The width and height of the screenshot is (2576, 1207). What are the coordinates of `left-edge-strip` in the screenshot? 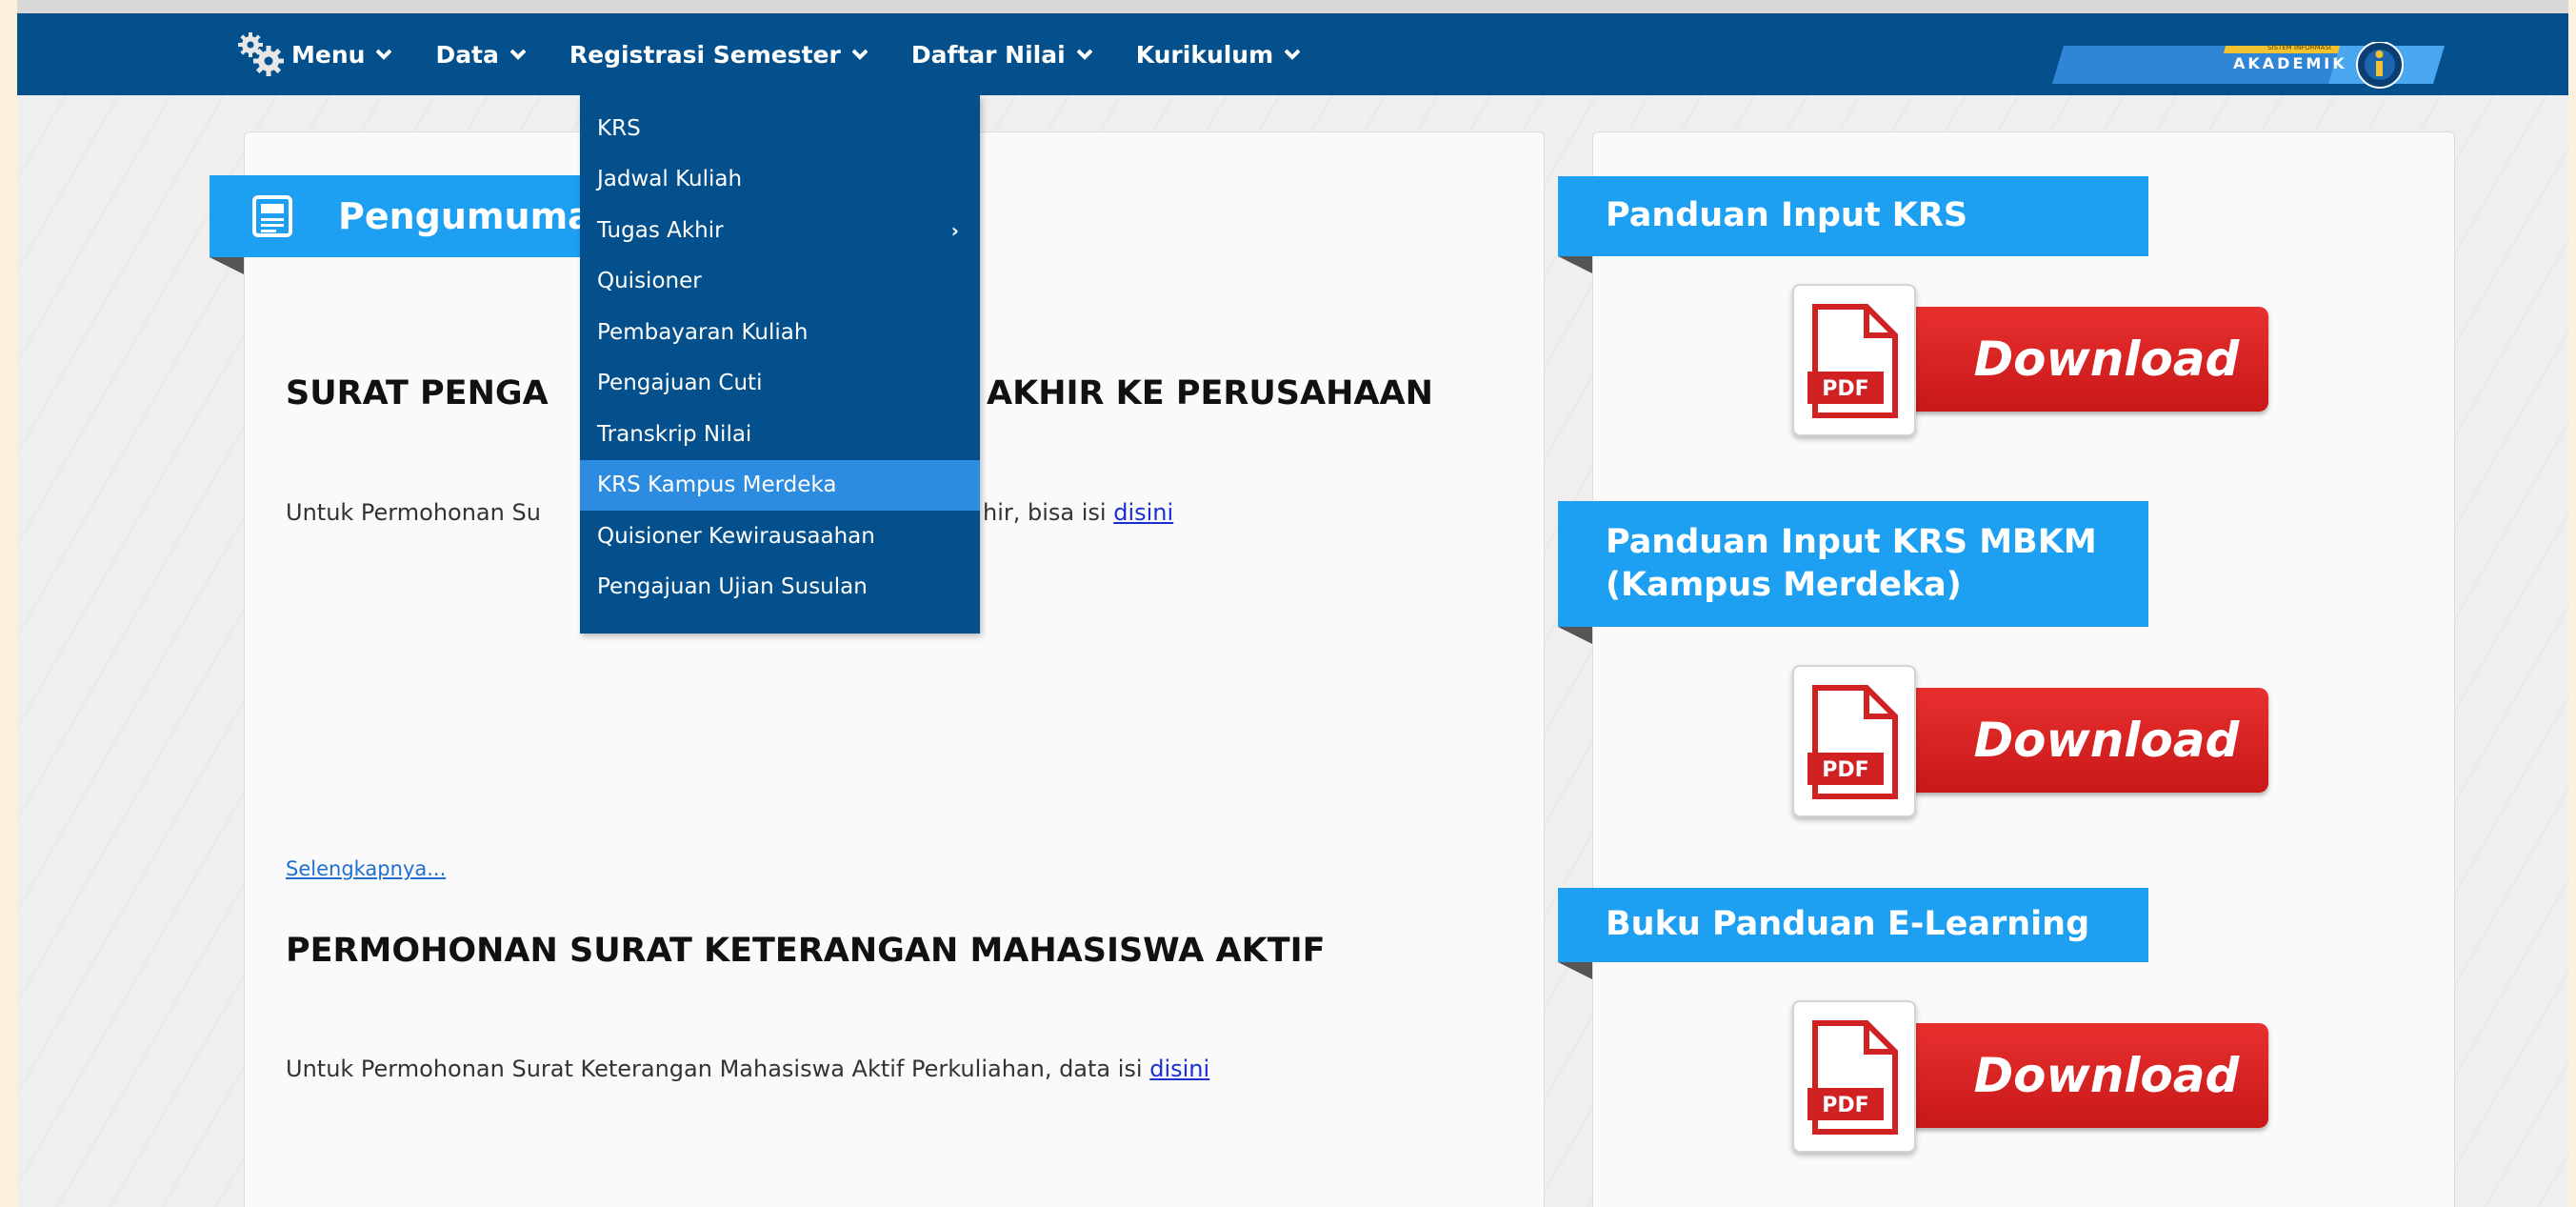 It's located at (8, 603).